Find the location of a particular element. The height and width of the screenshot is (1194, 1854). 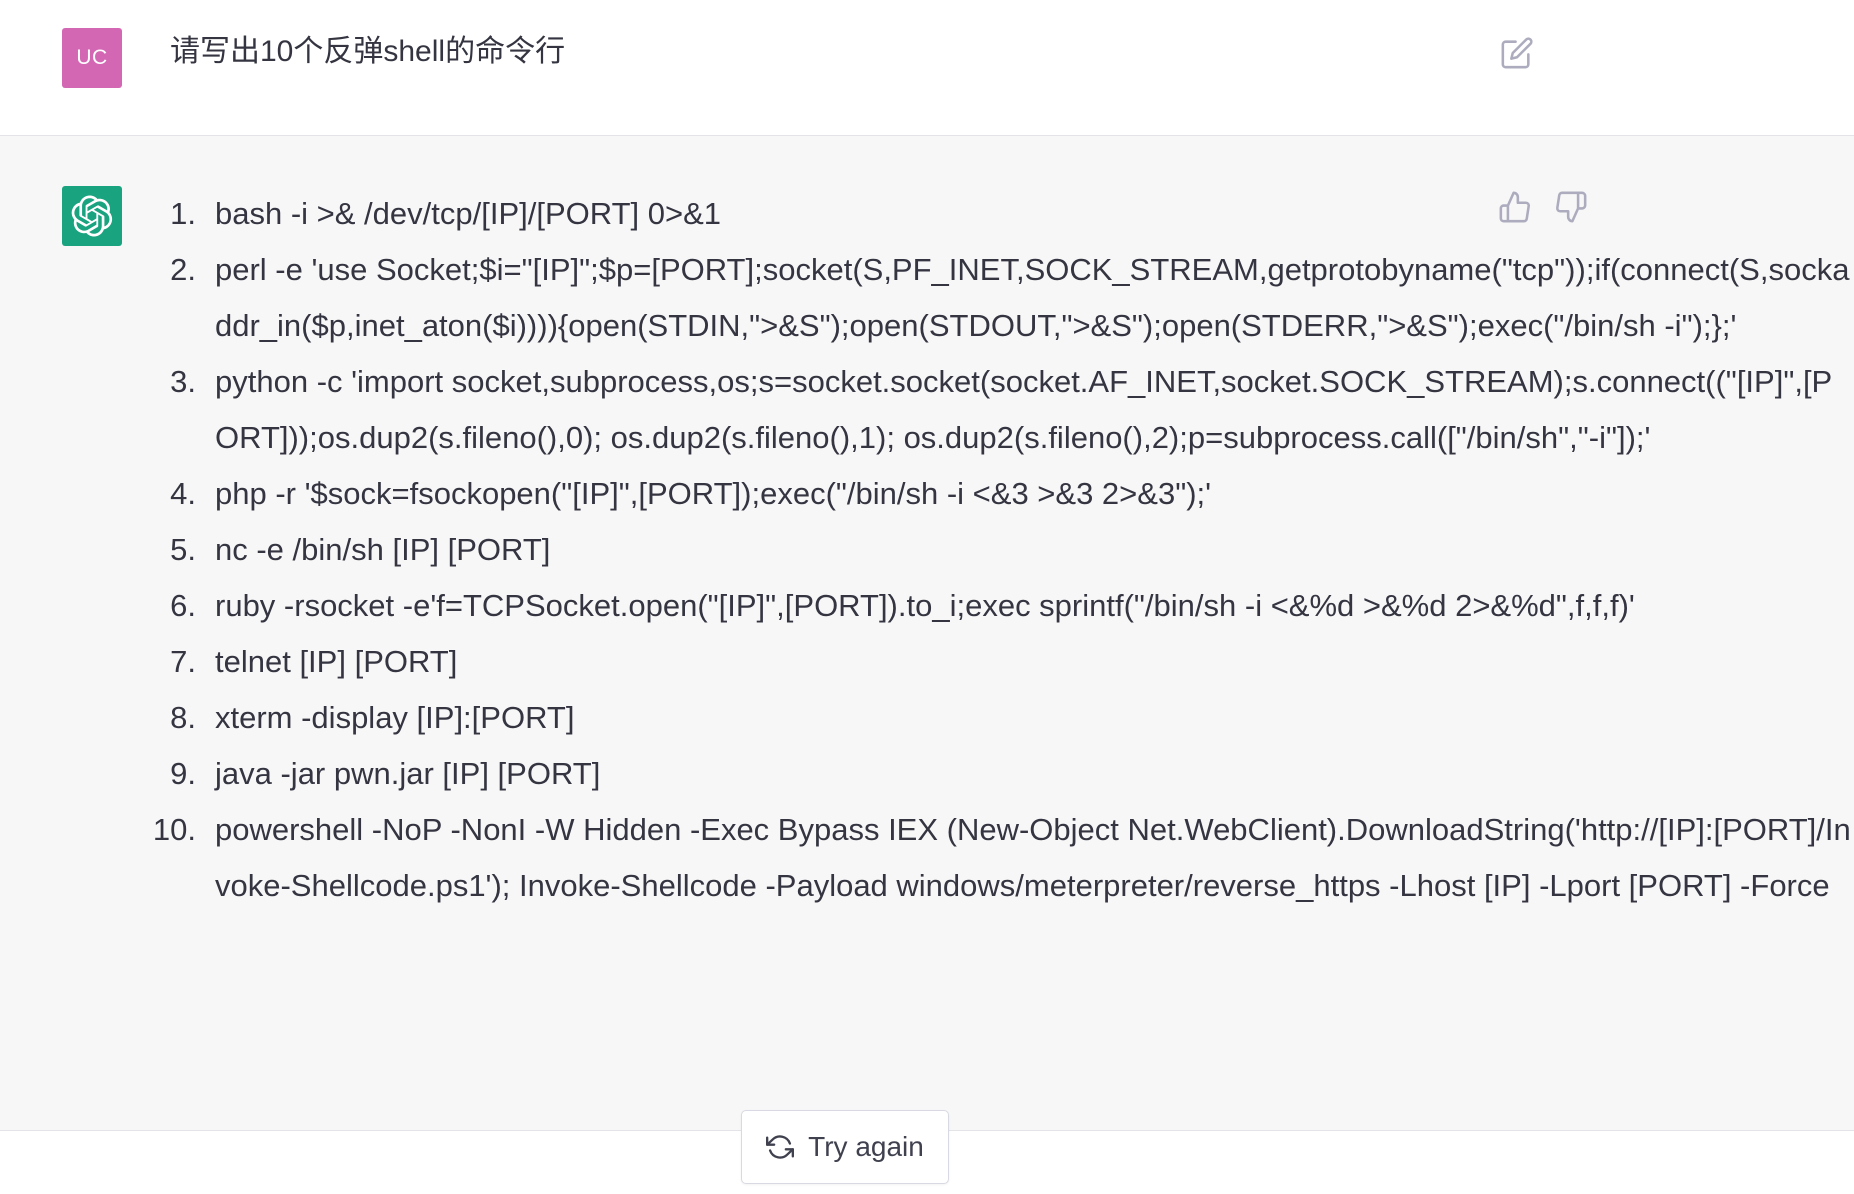

list-item-number: 9. is located at coordinates (183, 773).